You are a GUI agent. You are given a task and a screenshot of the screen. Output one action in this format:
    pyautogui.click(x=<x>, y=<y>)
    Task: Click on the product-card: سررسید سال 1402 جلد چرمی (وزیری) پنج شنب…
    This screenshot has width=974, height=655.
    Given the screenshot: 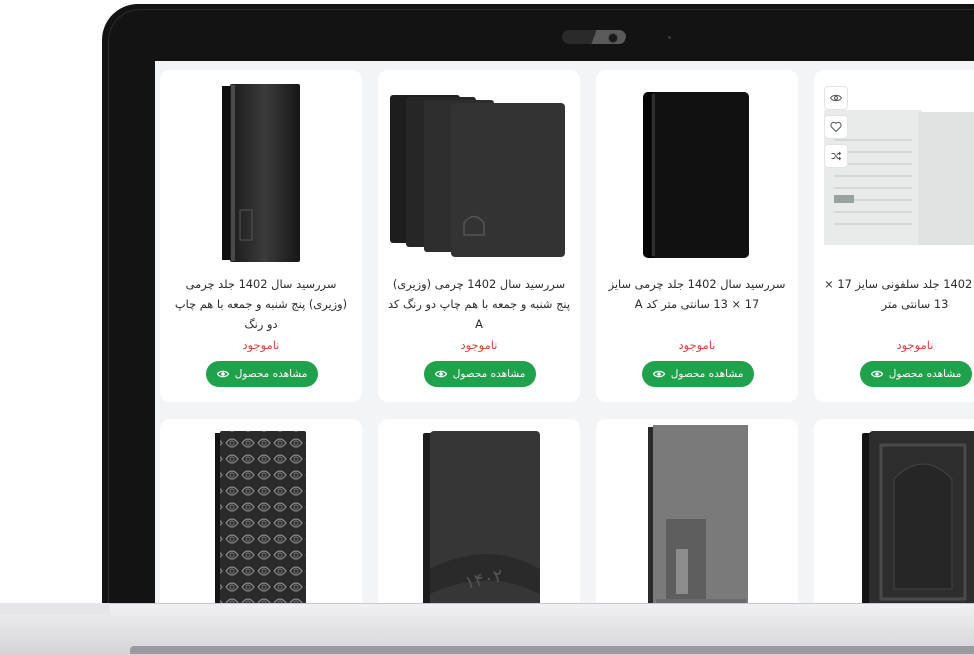 What is the action you would take?
    pyautogui.click(x=261, y=236)
    